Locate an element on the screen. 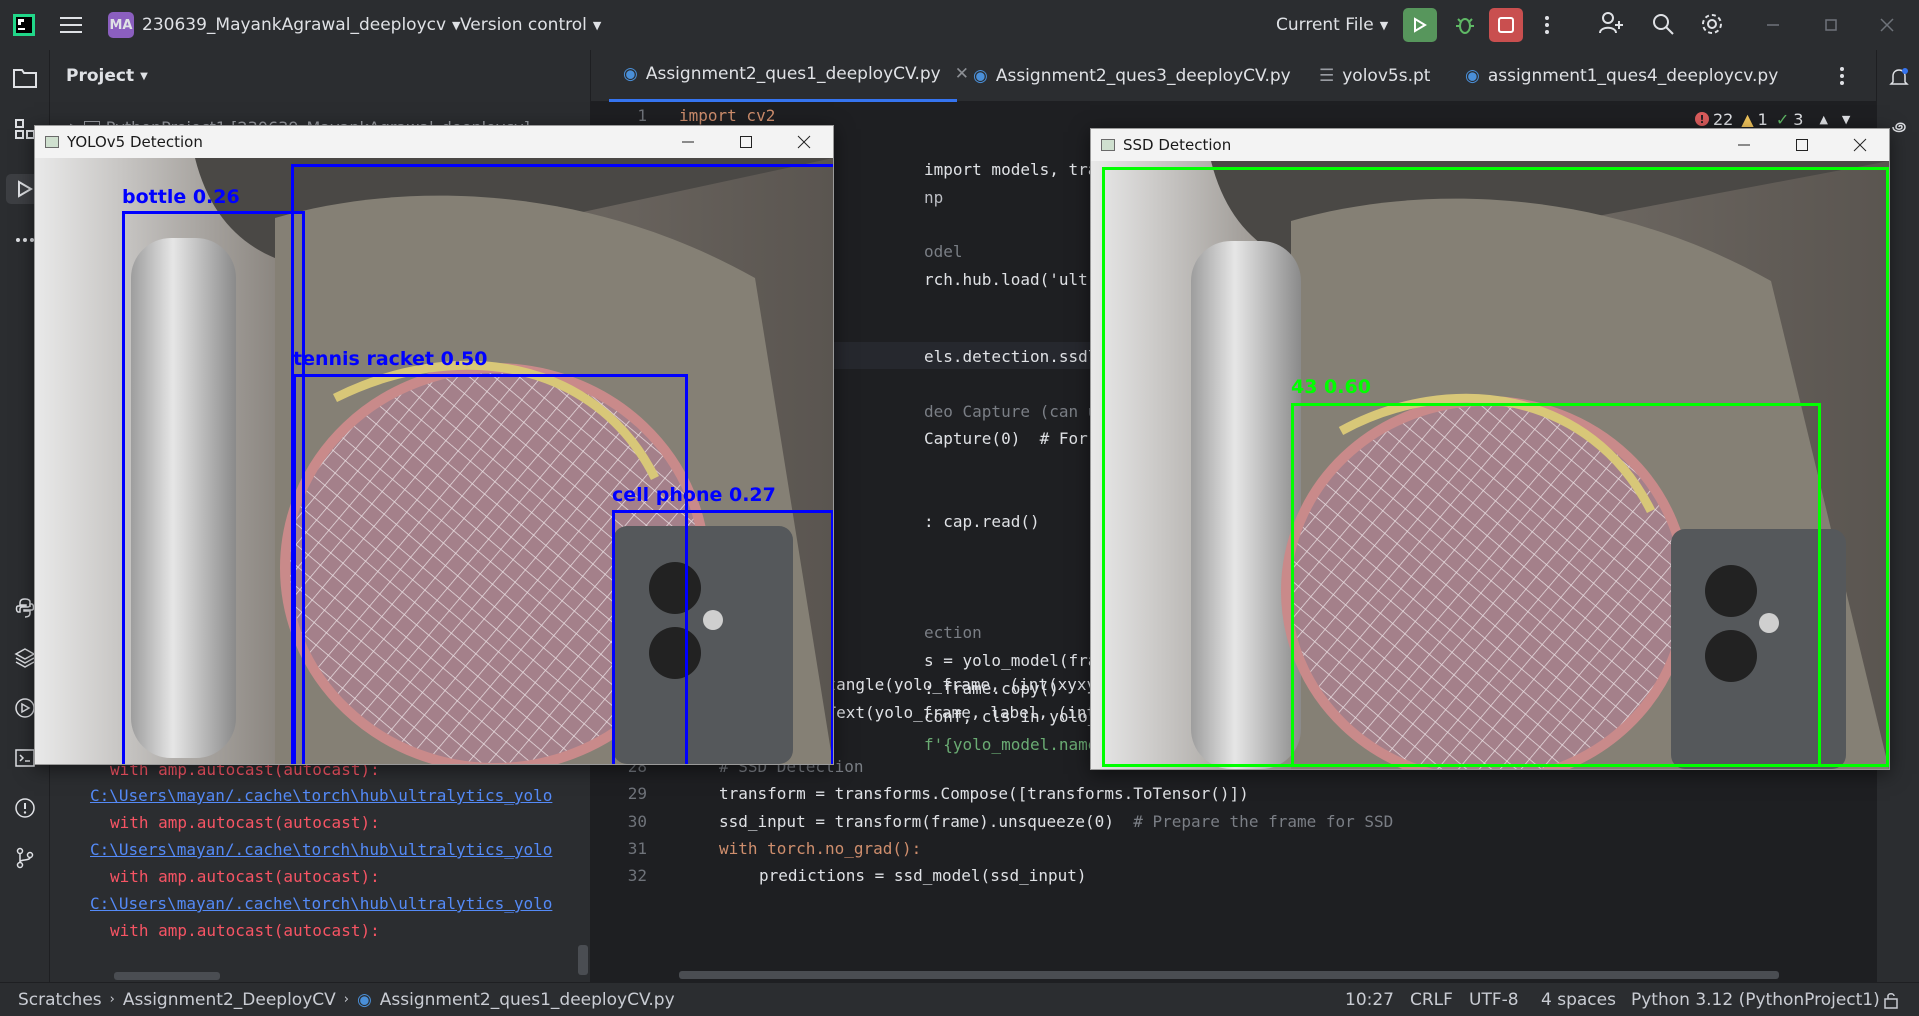  caret-position: 10:27 is located at coordinates (1369, 1000).